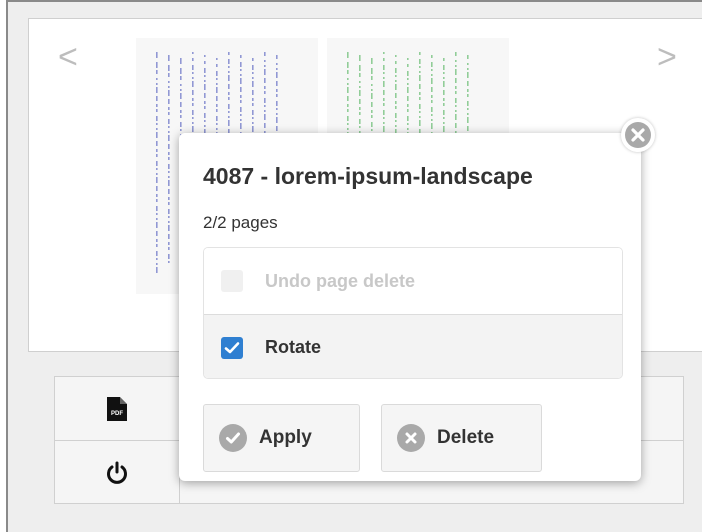 The height and width of the screenshot is (532, 702). Describe the element at coordinates (293, 347) in the screenshot. I see `rotate-label: Rotate` at that location.